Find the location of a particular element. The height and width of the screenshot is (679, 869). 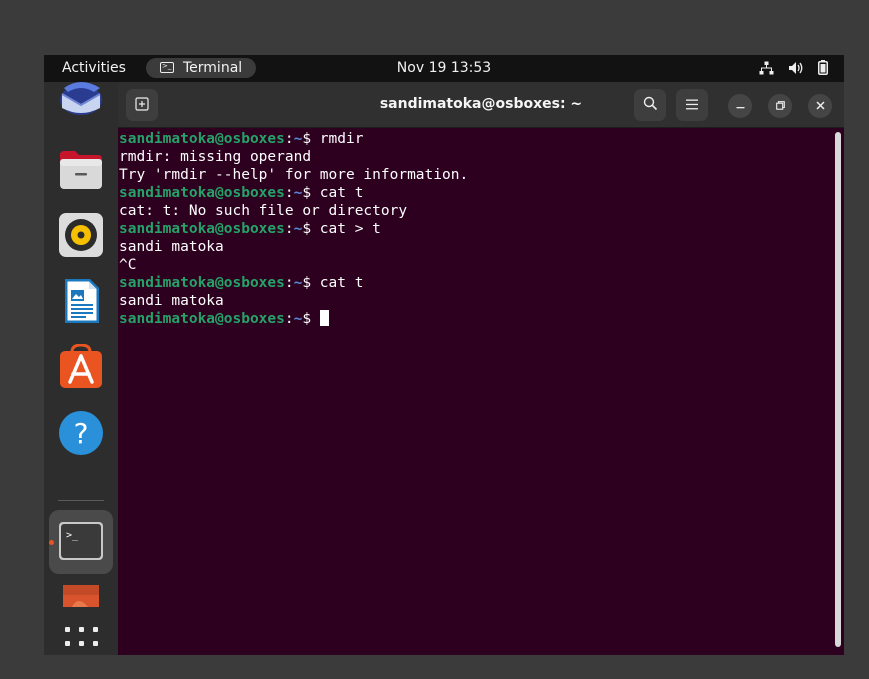

system-tray is located at coordinates (793, 67).